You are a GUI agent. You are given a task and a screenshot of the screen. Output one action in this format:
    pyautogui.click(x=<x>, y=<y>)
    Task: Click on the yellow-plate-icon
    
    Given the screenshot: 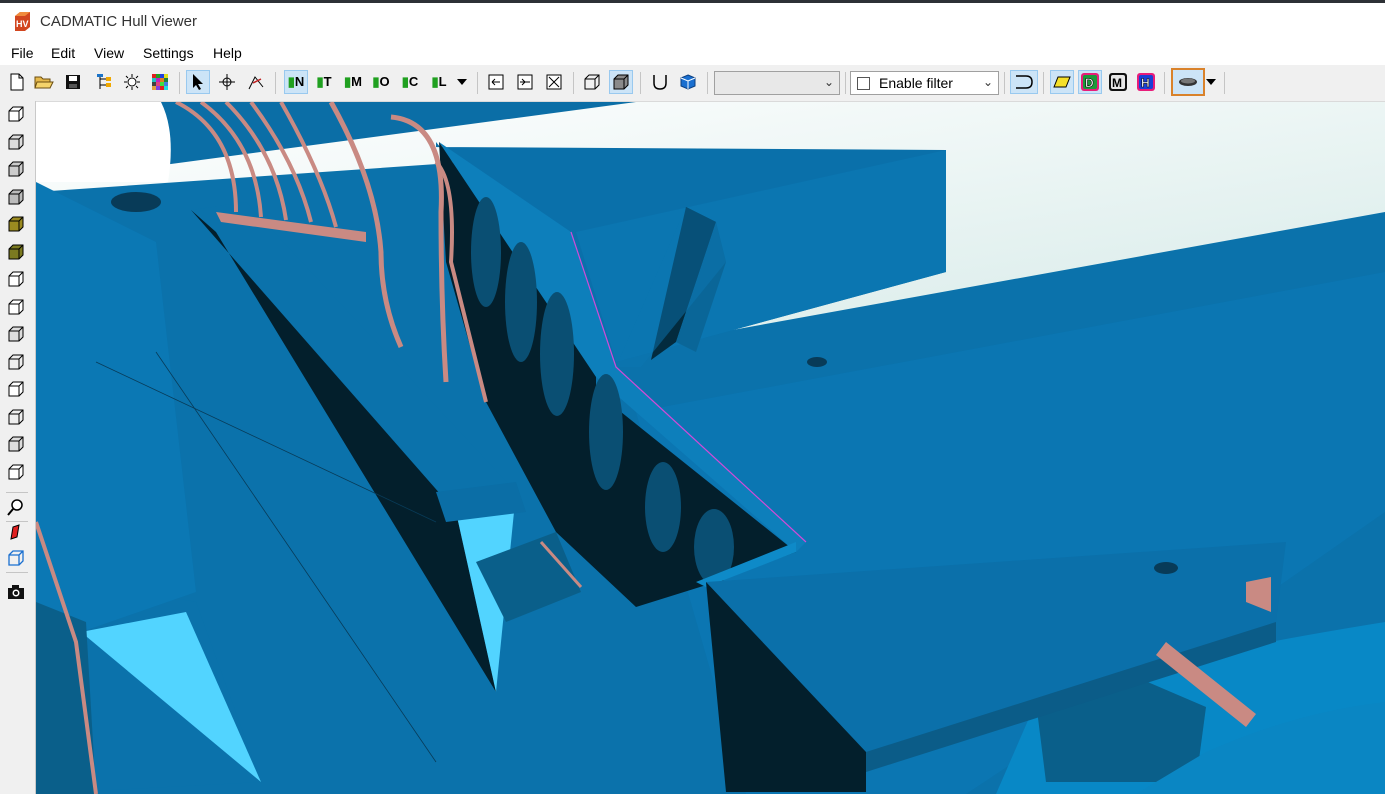 What is the action you would take?
    pyautogui.click(x=1062, y=82)
    